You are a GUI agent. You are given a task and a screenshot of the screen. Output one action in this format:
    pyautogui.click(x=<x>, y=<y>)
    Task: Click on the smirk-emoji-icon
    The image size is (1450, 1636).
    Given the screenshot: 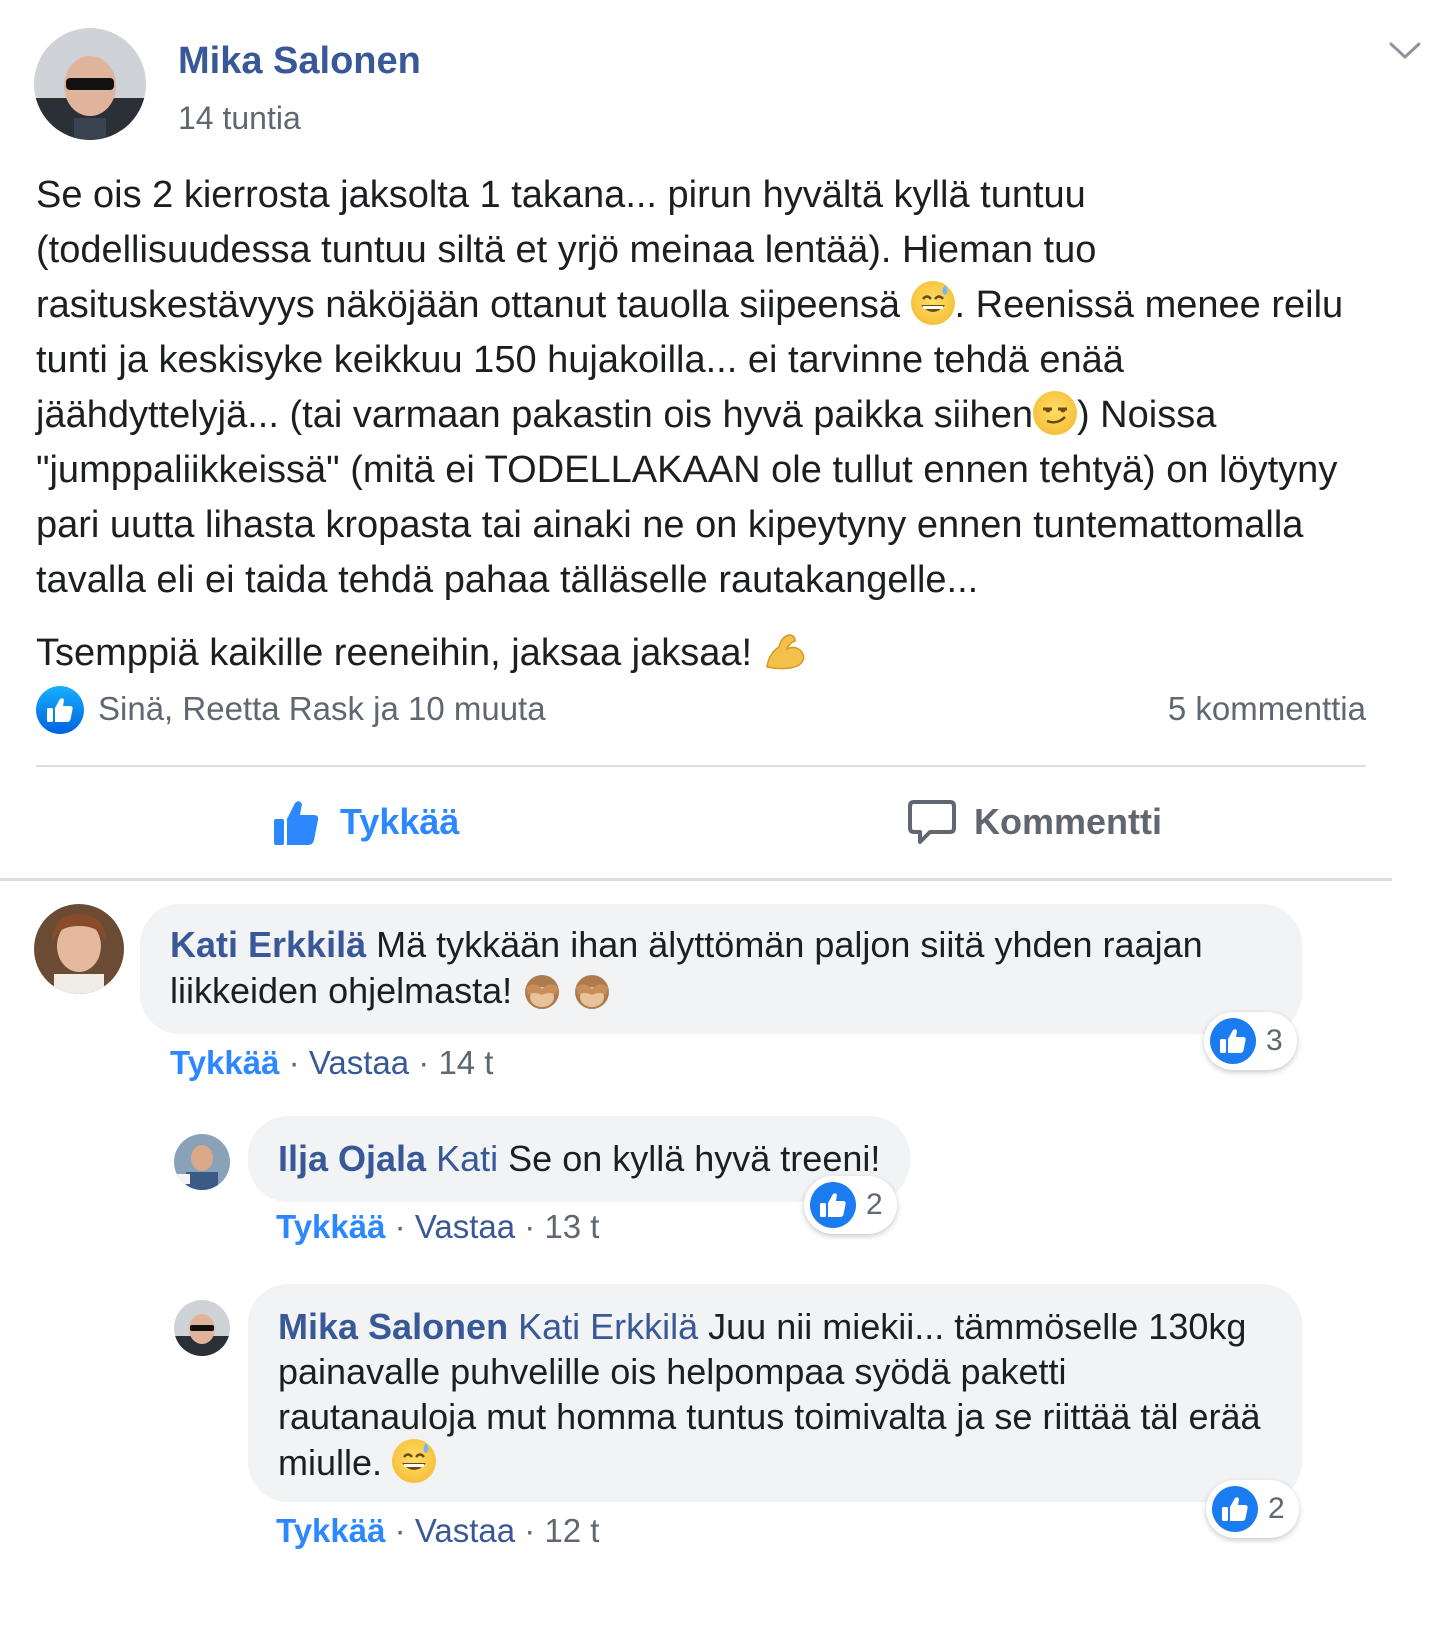 What is the action you would take?
    pyautogui.click(x=1054, y=413)
    